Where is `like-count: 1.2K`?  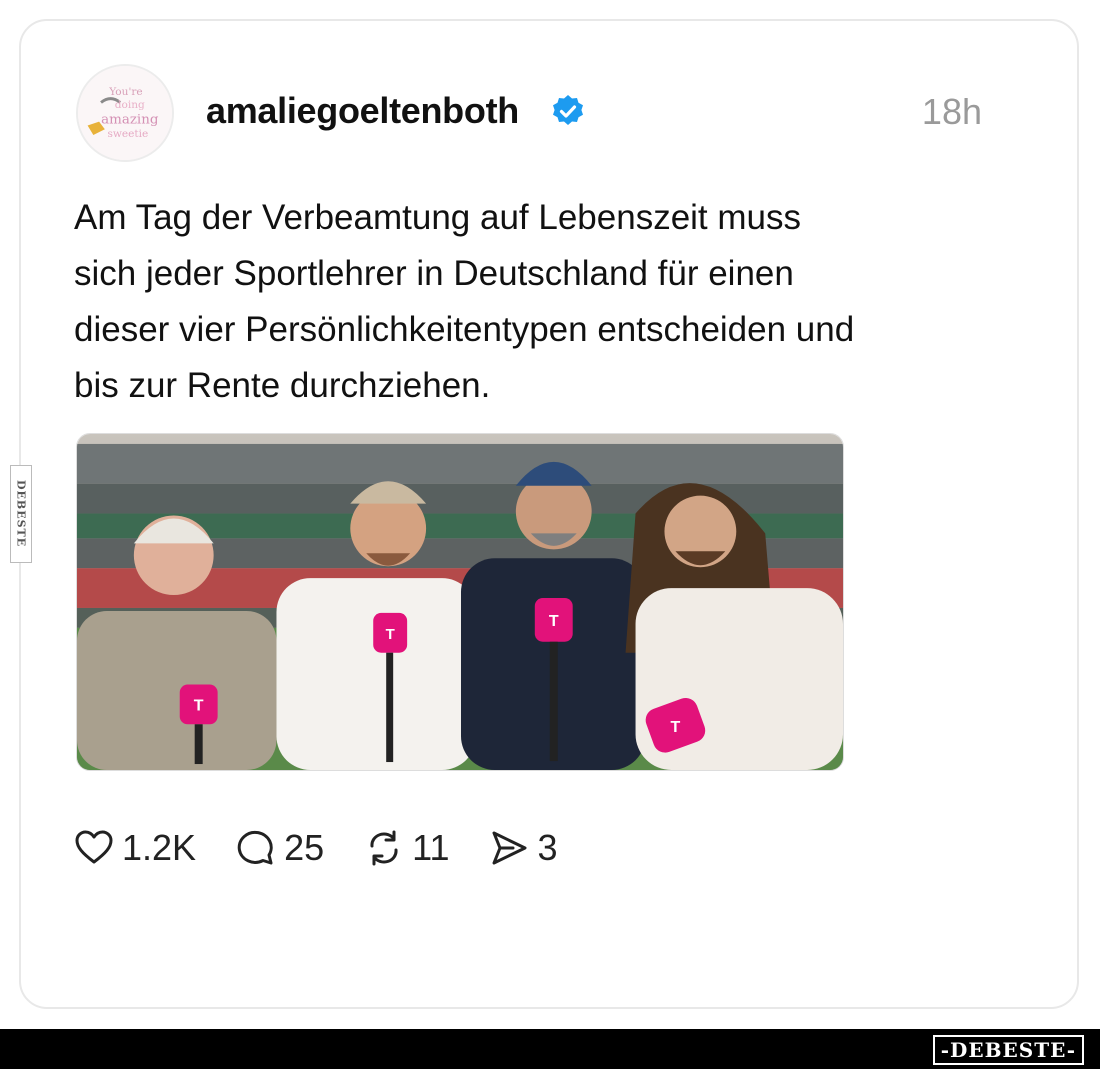
like-count: 1.2K is located at coordinates (159, 847).